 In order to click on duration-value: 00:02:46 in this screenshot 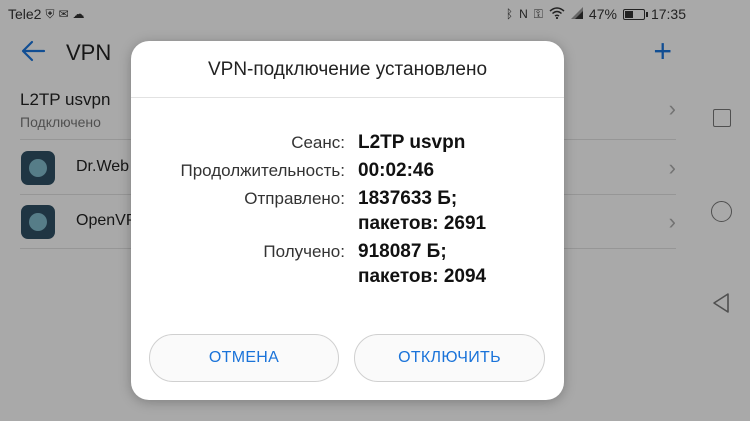, I will do `click(396, 170)`.